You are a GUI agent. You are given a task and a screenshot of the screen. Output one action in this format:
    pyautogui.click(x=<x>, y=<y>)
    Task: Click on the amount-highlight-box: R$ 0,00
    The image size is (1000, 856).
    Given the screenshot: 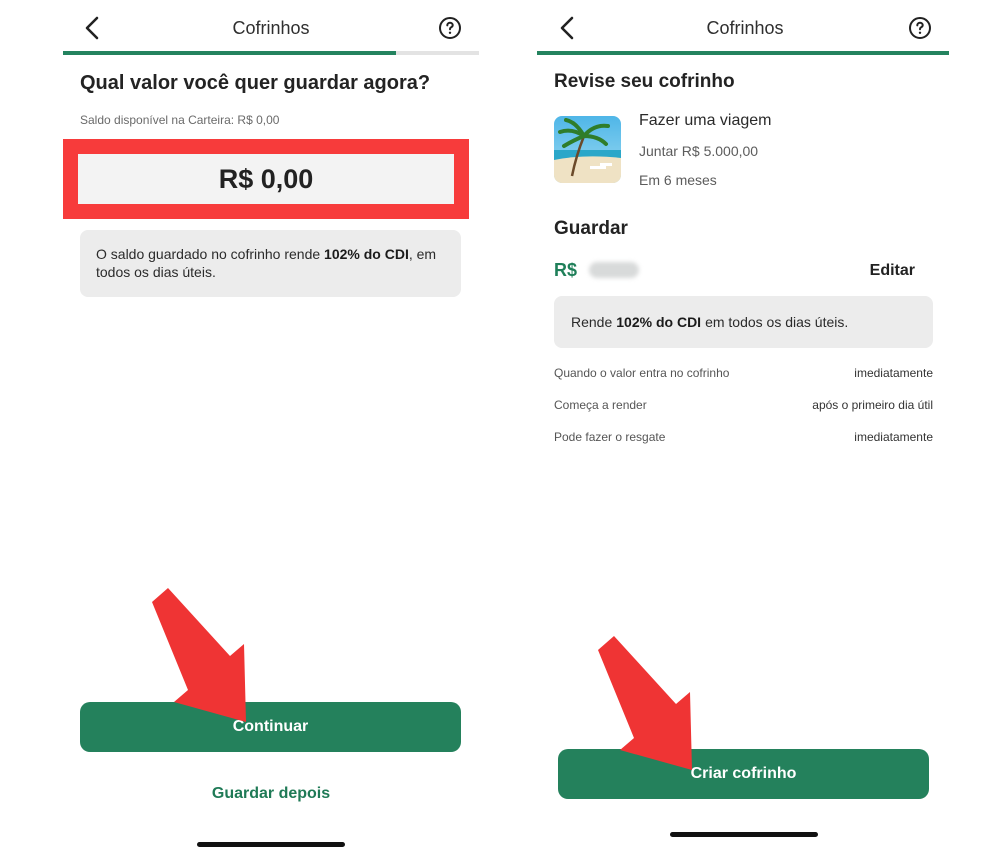 What is the action you would take?
    pyautogui.click(x=266, y=179)
    